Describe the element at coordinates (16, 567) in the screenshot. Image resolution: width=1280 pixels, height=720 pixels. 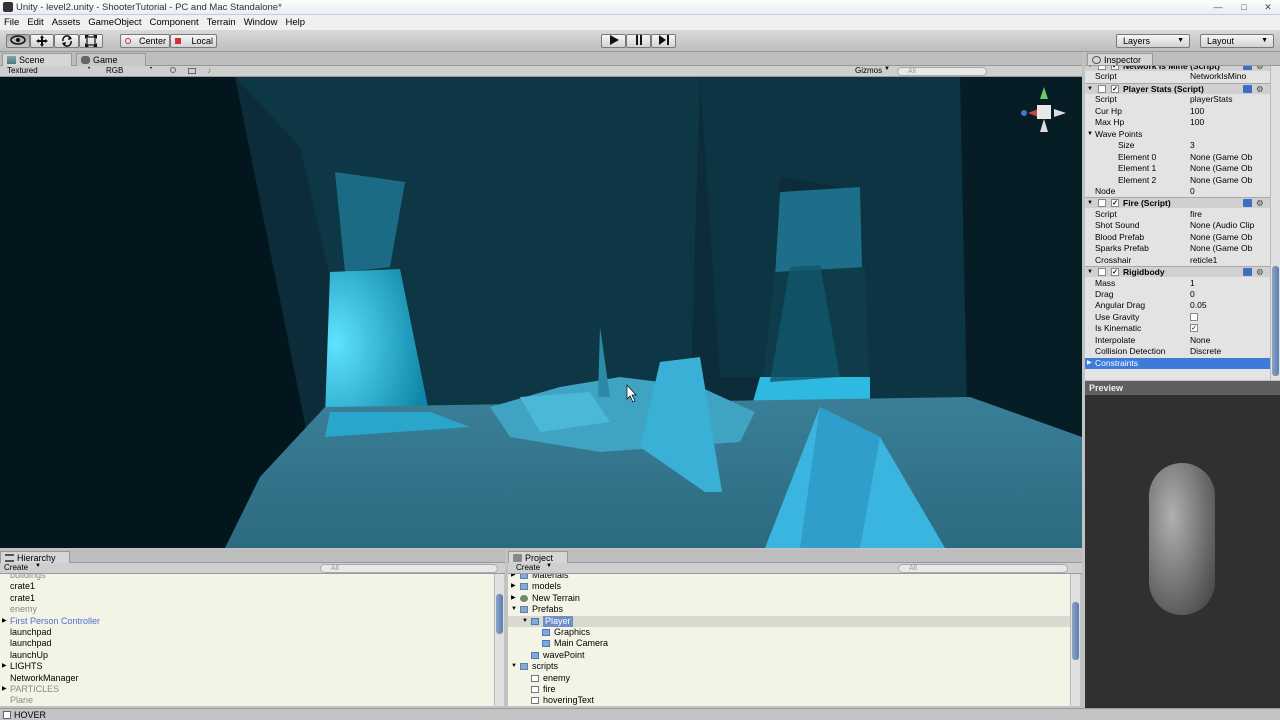
I see `hierarchy-create-dropdown: Create` at that location.